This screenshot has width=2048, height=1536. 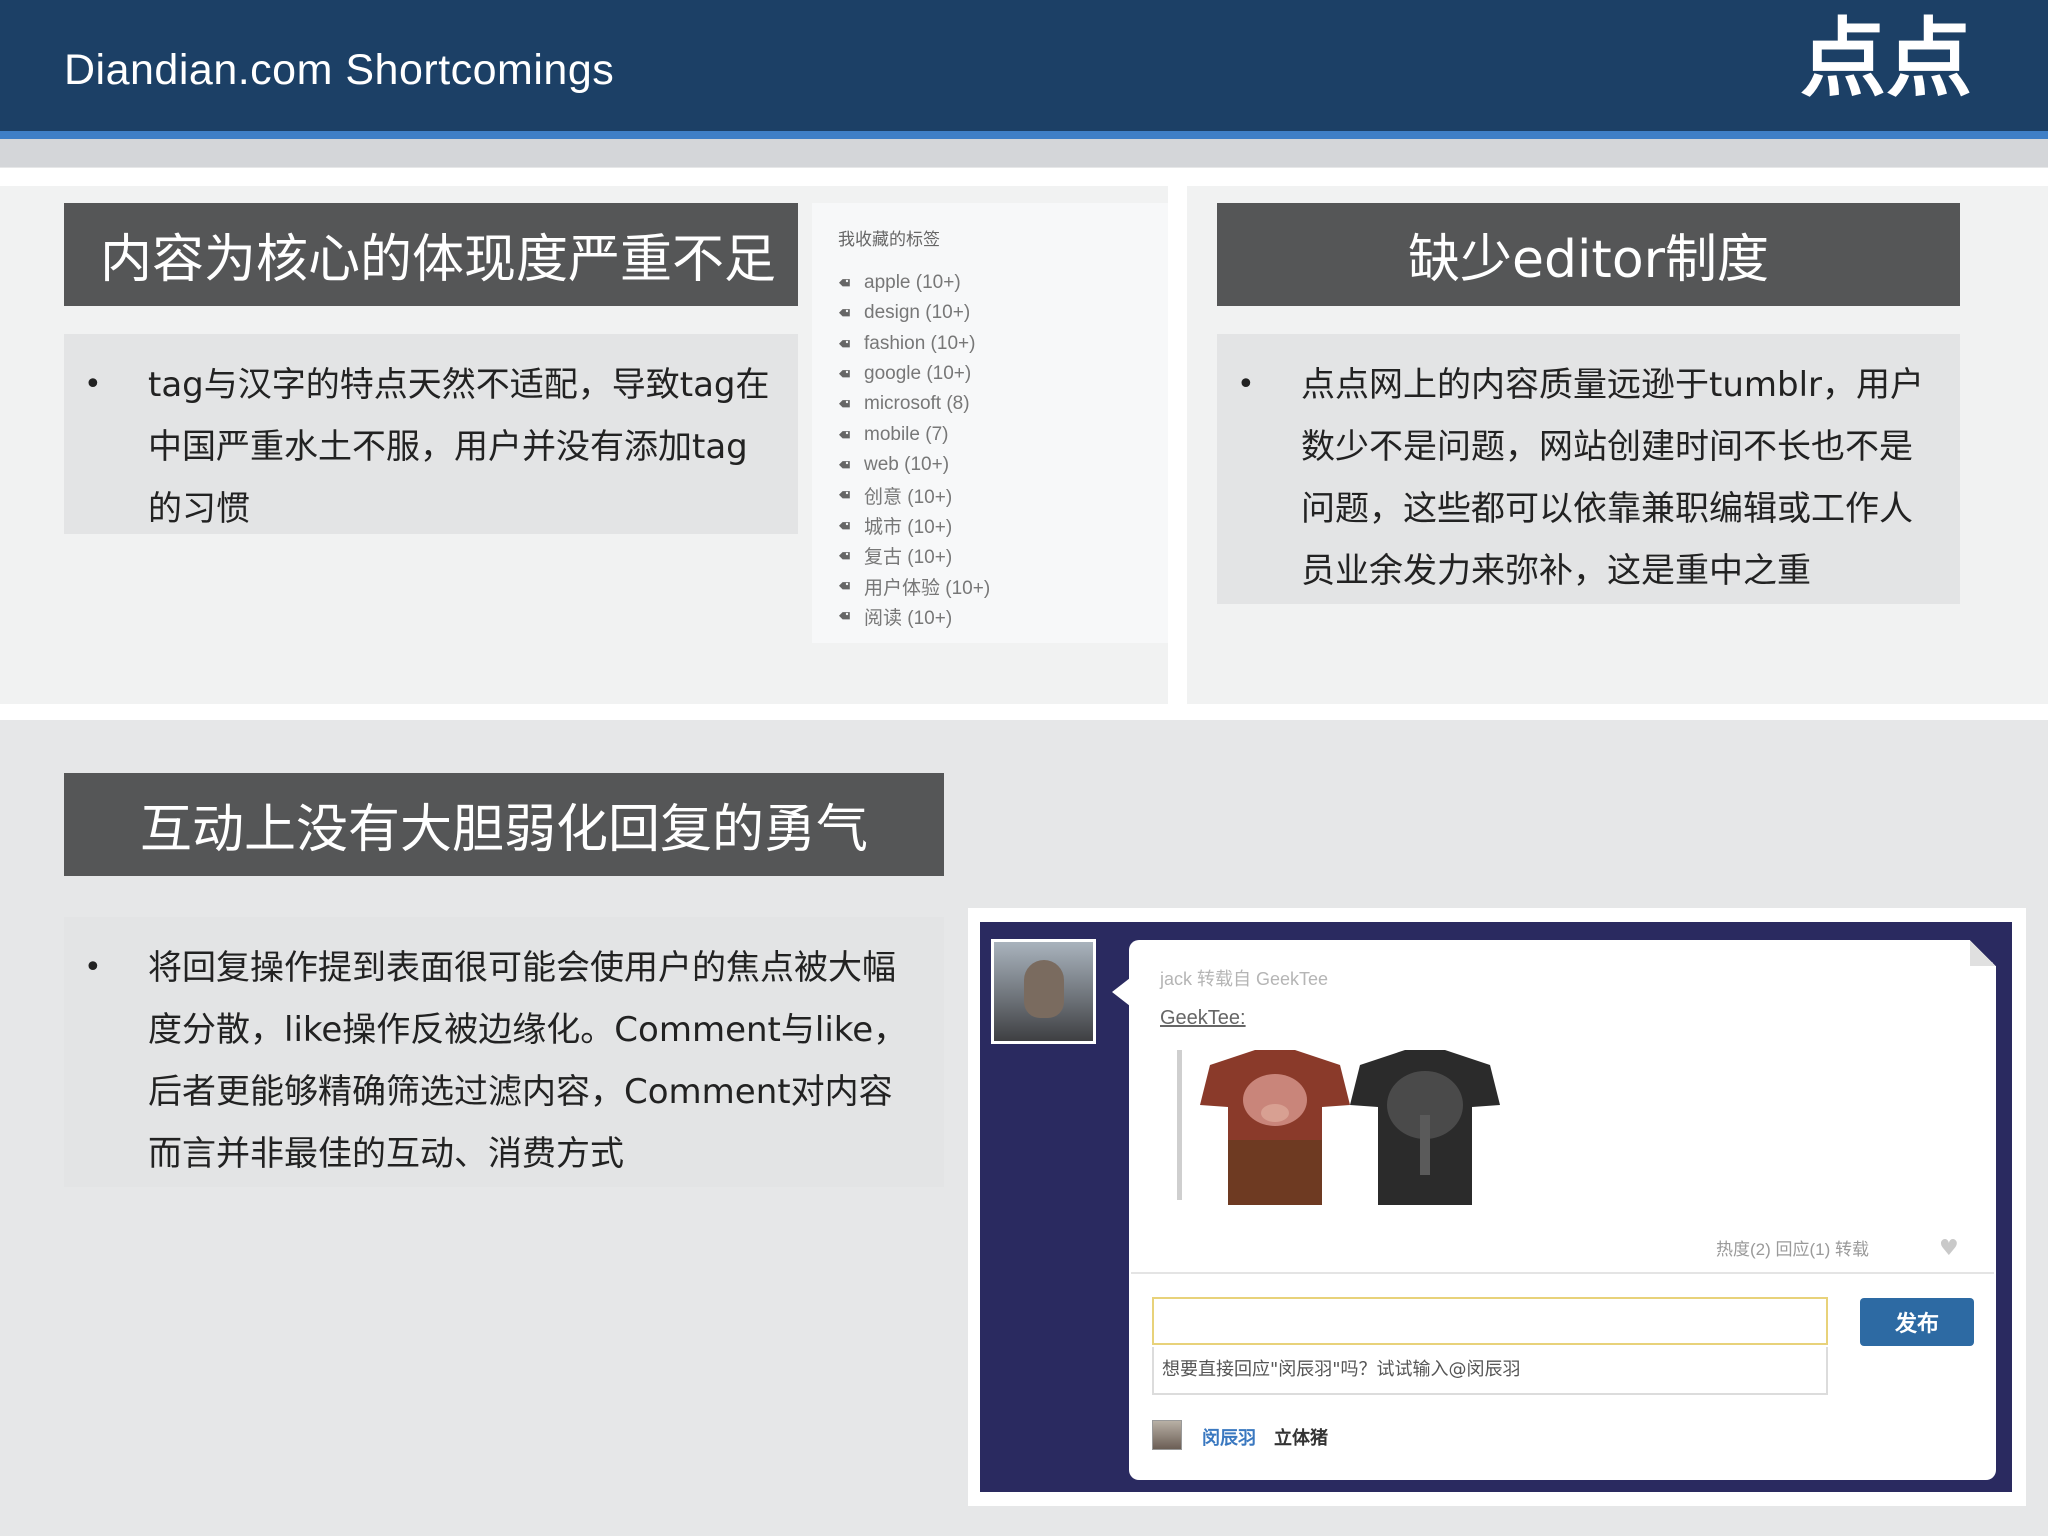 What do you see at coordinates (990, 495) in the screenshot?
I see `tag-item: 创意 (10+)` at bounding box center [990, 495].